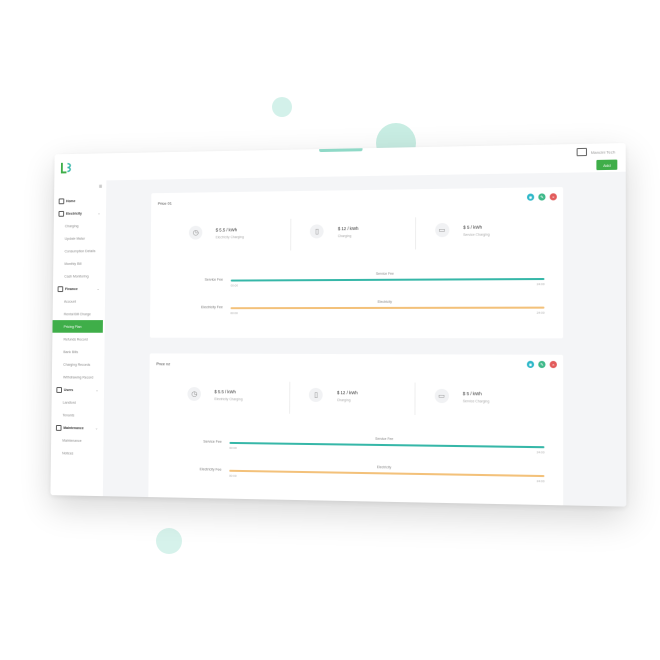 This screenshot has height=660, width=660. I want to click on sidebar-item-rental-bill-charge: Rental Bill Charge, so click(79, 313).